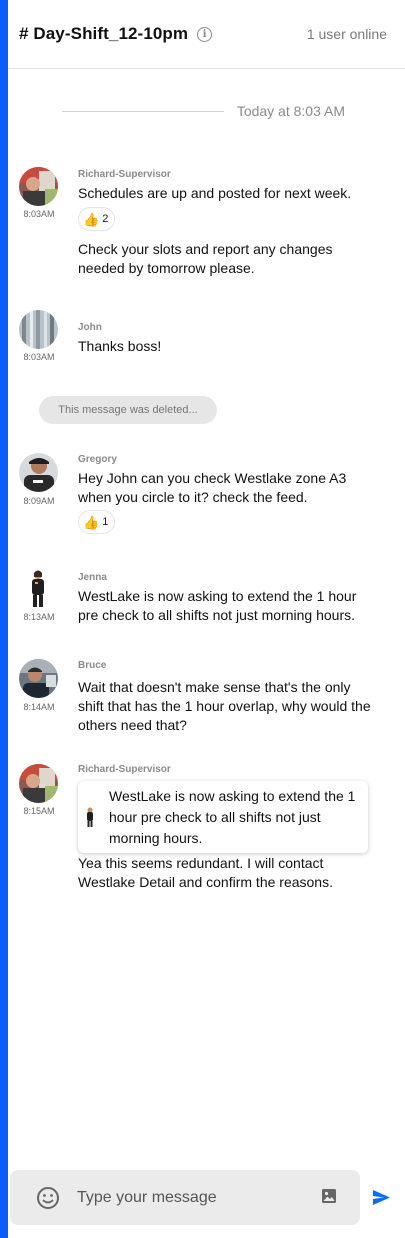  I want to click on author-name: John, so click(90, 327).